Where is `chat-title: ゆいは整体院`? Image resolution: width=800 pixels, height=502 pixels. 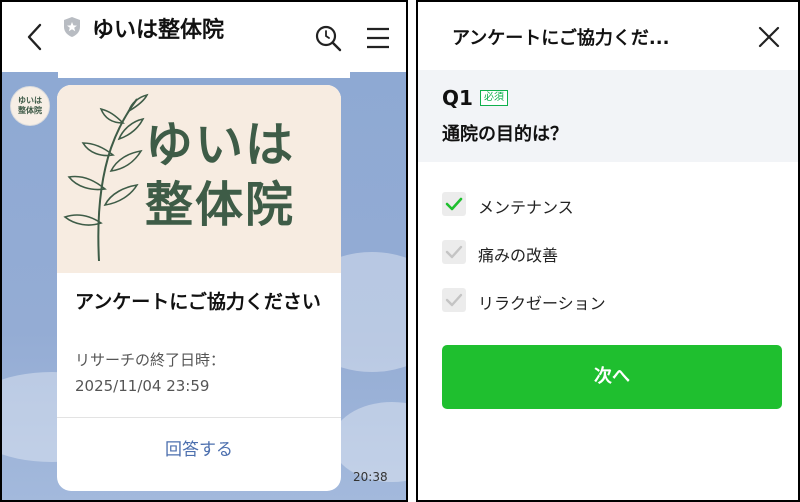
chat-title: ゆいは整体院 is located at coordinates (158, 30).